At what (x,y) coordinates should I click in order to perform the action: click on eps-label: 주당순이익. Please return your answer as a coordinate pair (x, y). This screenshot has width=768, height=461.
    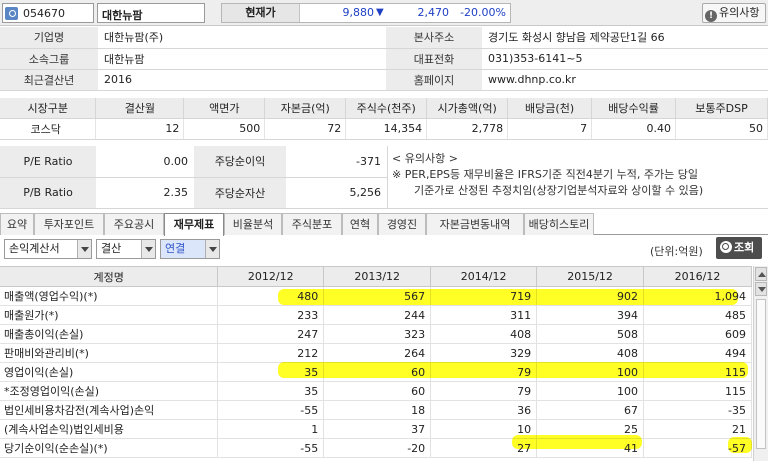
    Looking at the image, I should click on (240, 162).